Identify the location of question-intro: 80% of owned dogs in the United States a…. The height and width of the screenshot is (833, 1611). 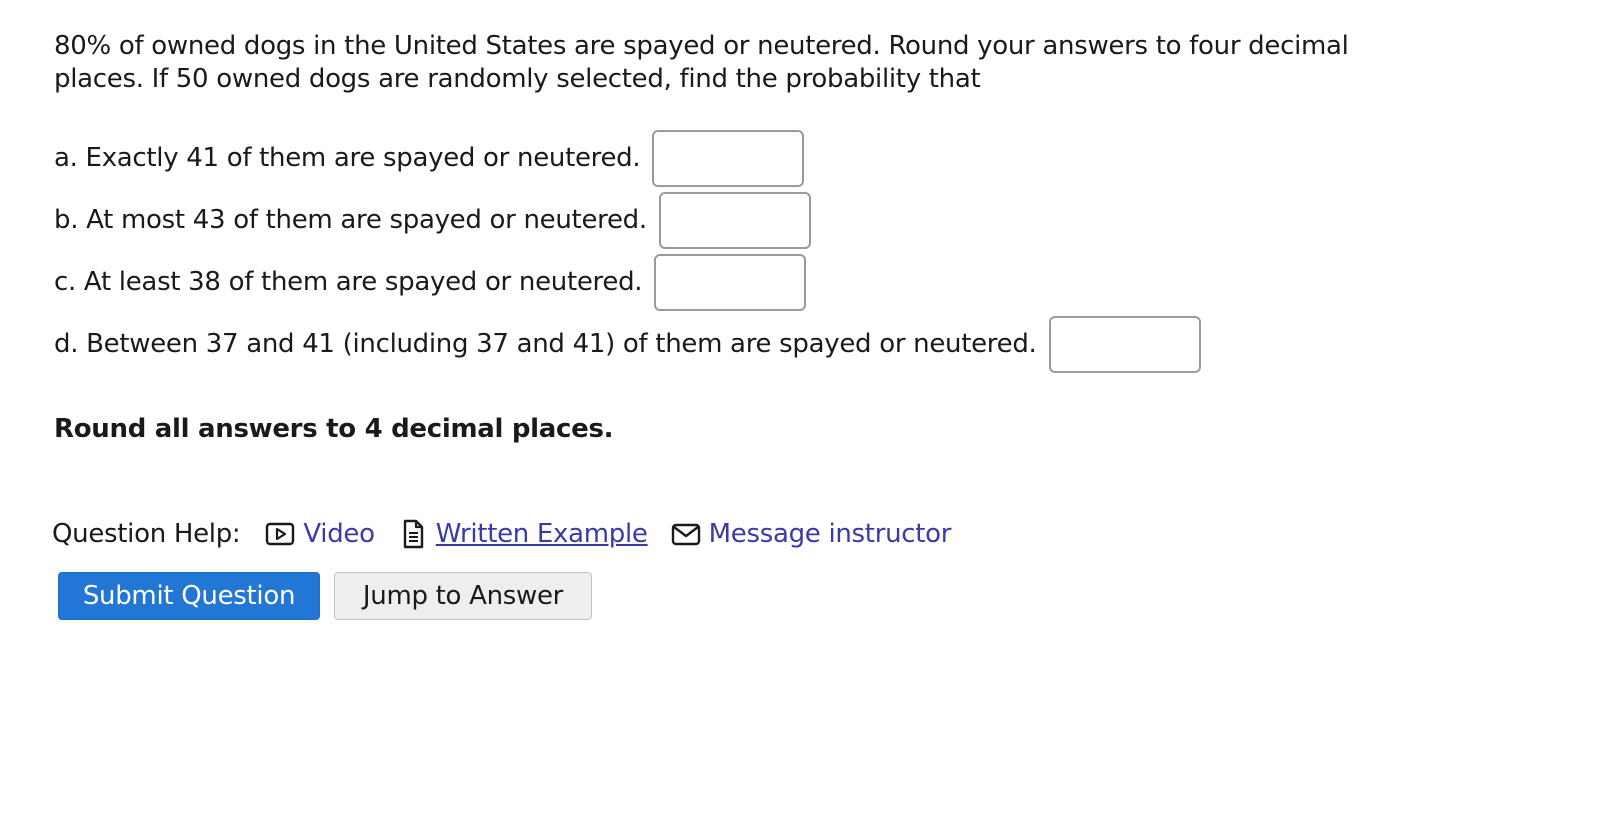
(701, 62).